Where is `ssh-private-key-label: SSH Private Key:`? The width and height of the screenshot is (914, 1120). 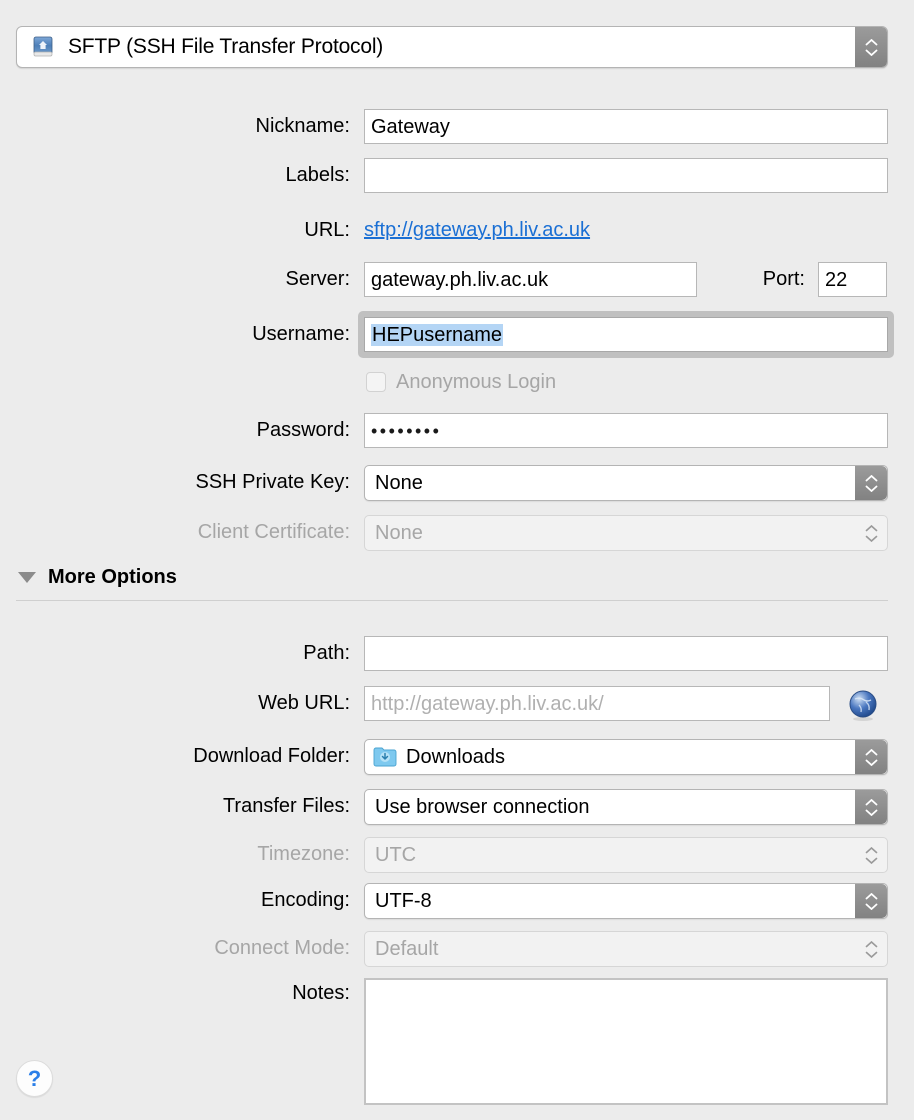
ssh-private-key-label: SSH Private Key: is located at coordinates (272, 482).